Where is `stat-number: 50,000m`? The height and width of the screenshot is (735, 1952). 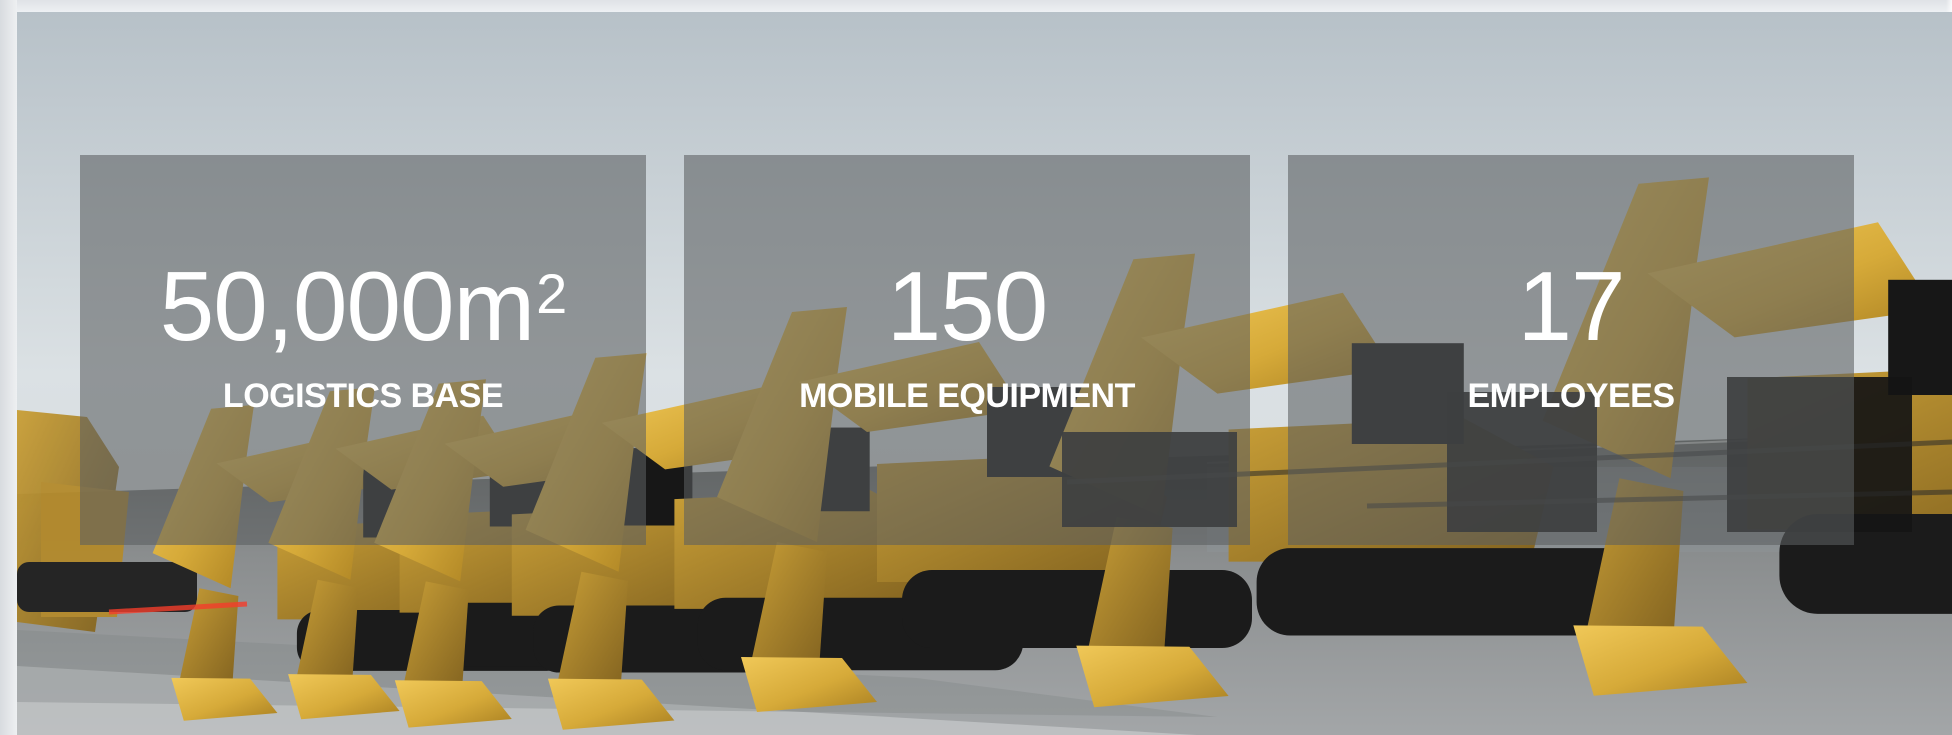
stat-number: 50,000m is located at coordinates (347, 306).